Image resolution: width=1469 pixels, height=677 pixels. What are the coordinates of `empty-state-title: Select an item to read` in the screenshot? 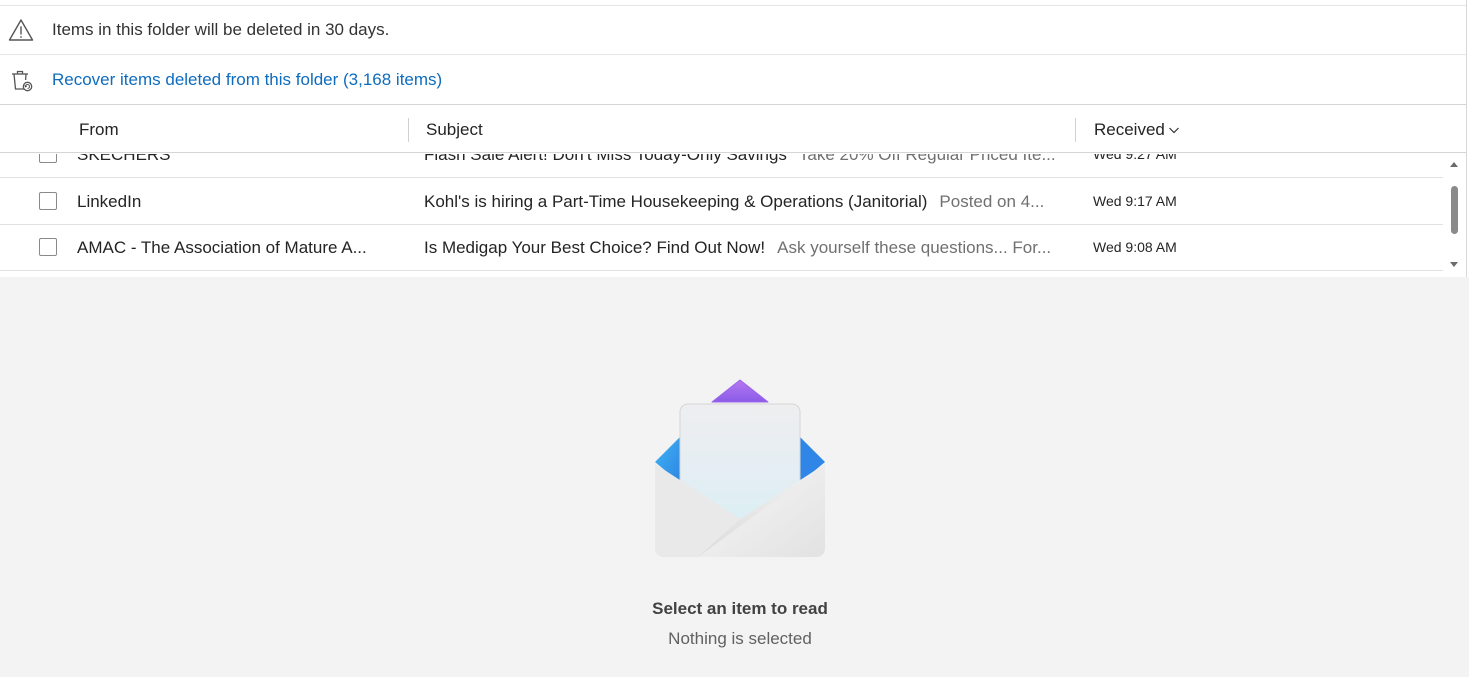 It's located at (740, 608).